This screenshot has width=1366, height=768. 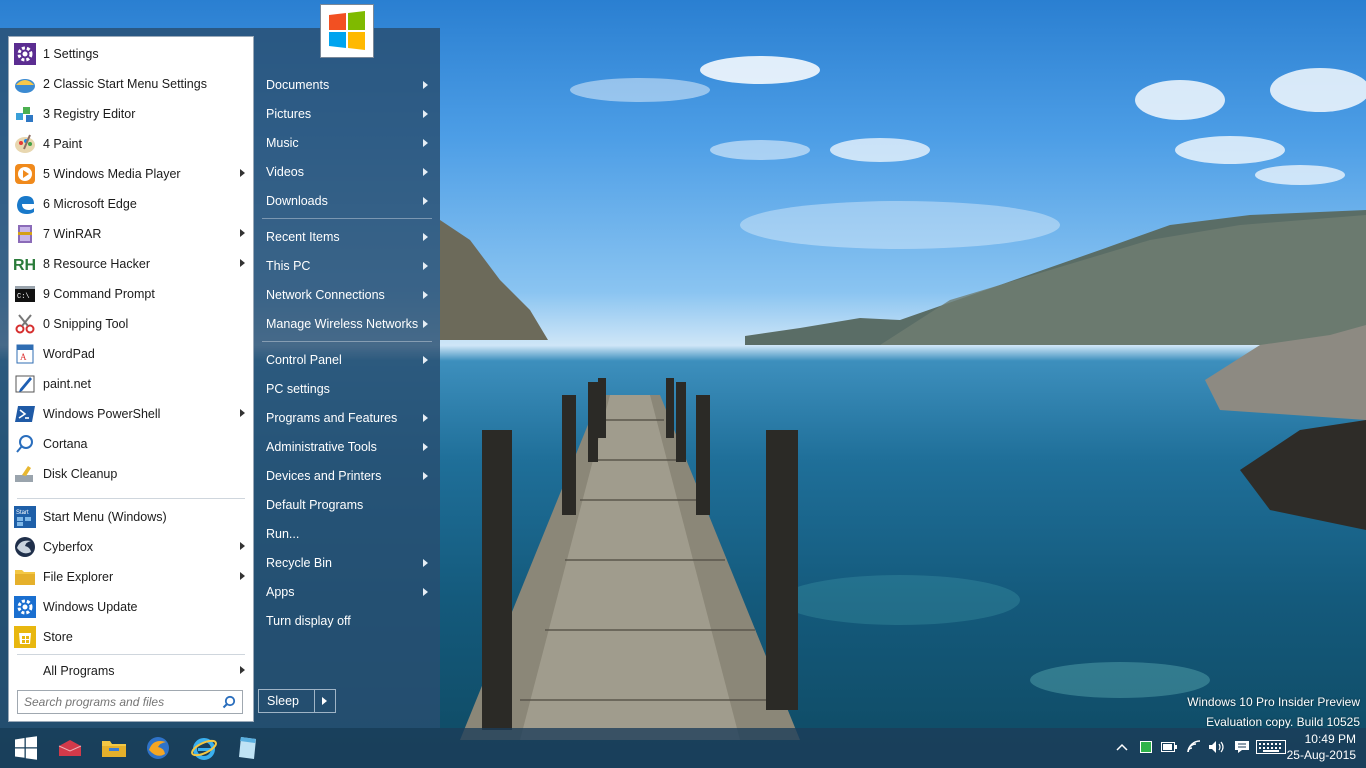 What do you see at coordinates (348, 114) in the screenshot?
I see `place-item-pictures: Pictures` at bounding box center [348, 114].